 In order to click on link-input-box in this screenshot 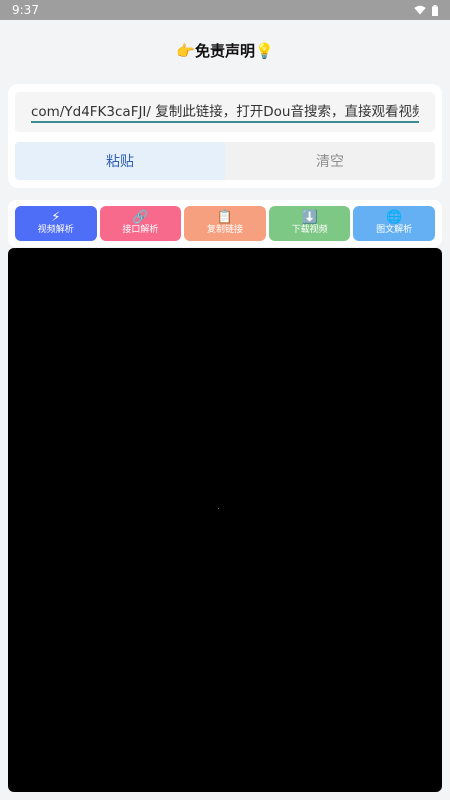, I will do `click(225, 112)`.